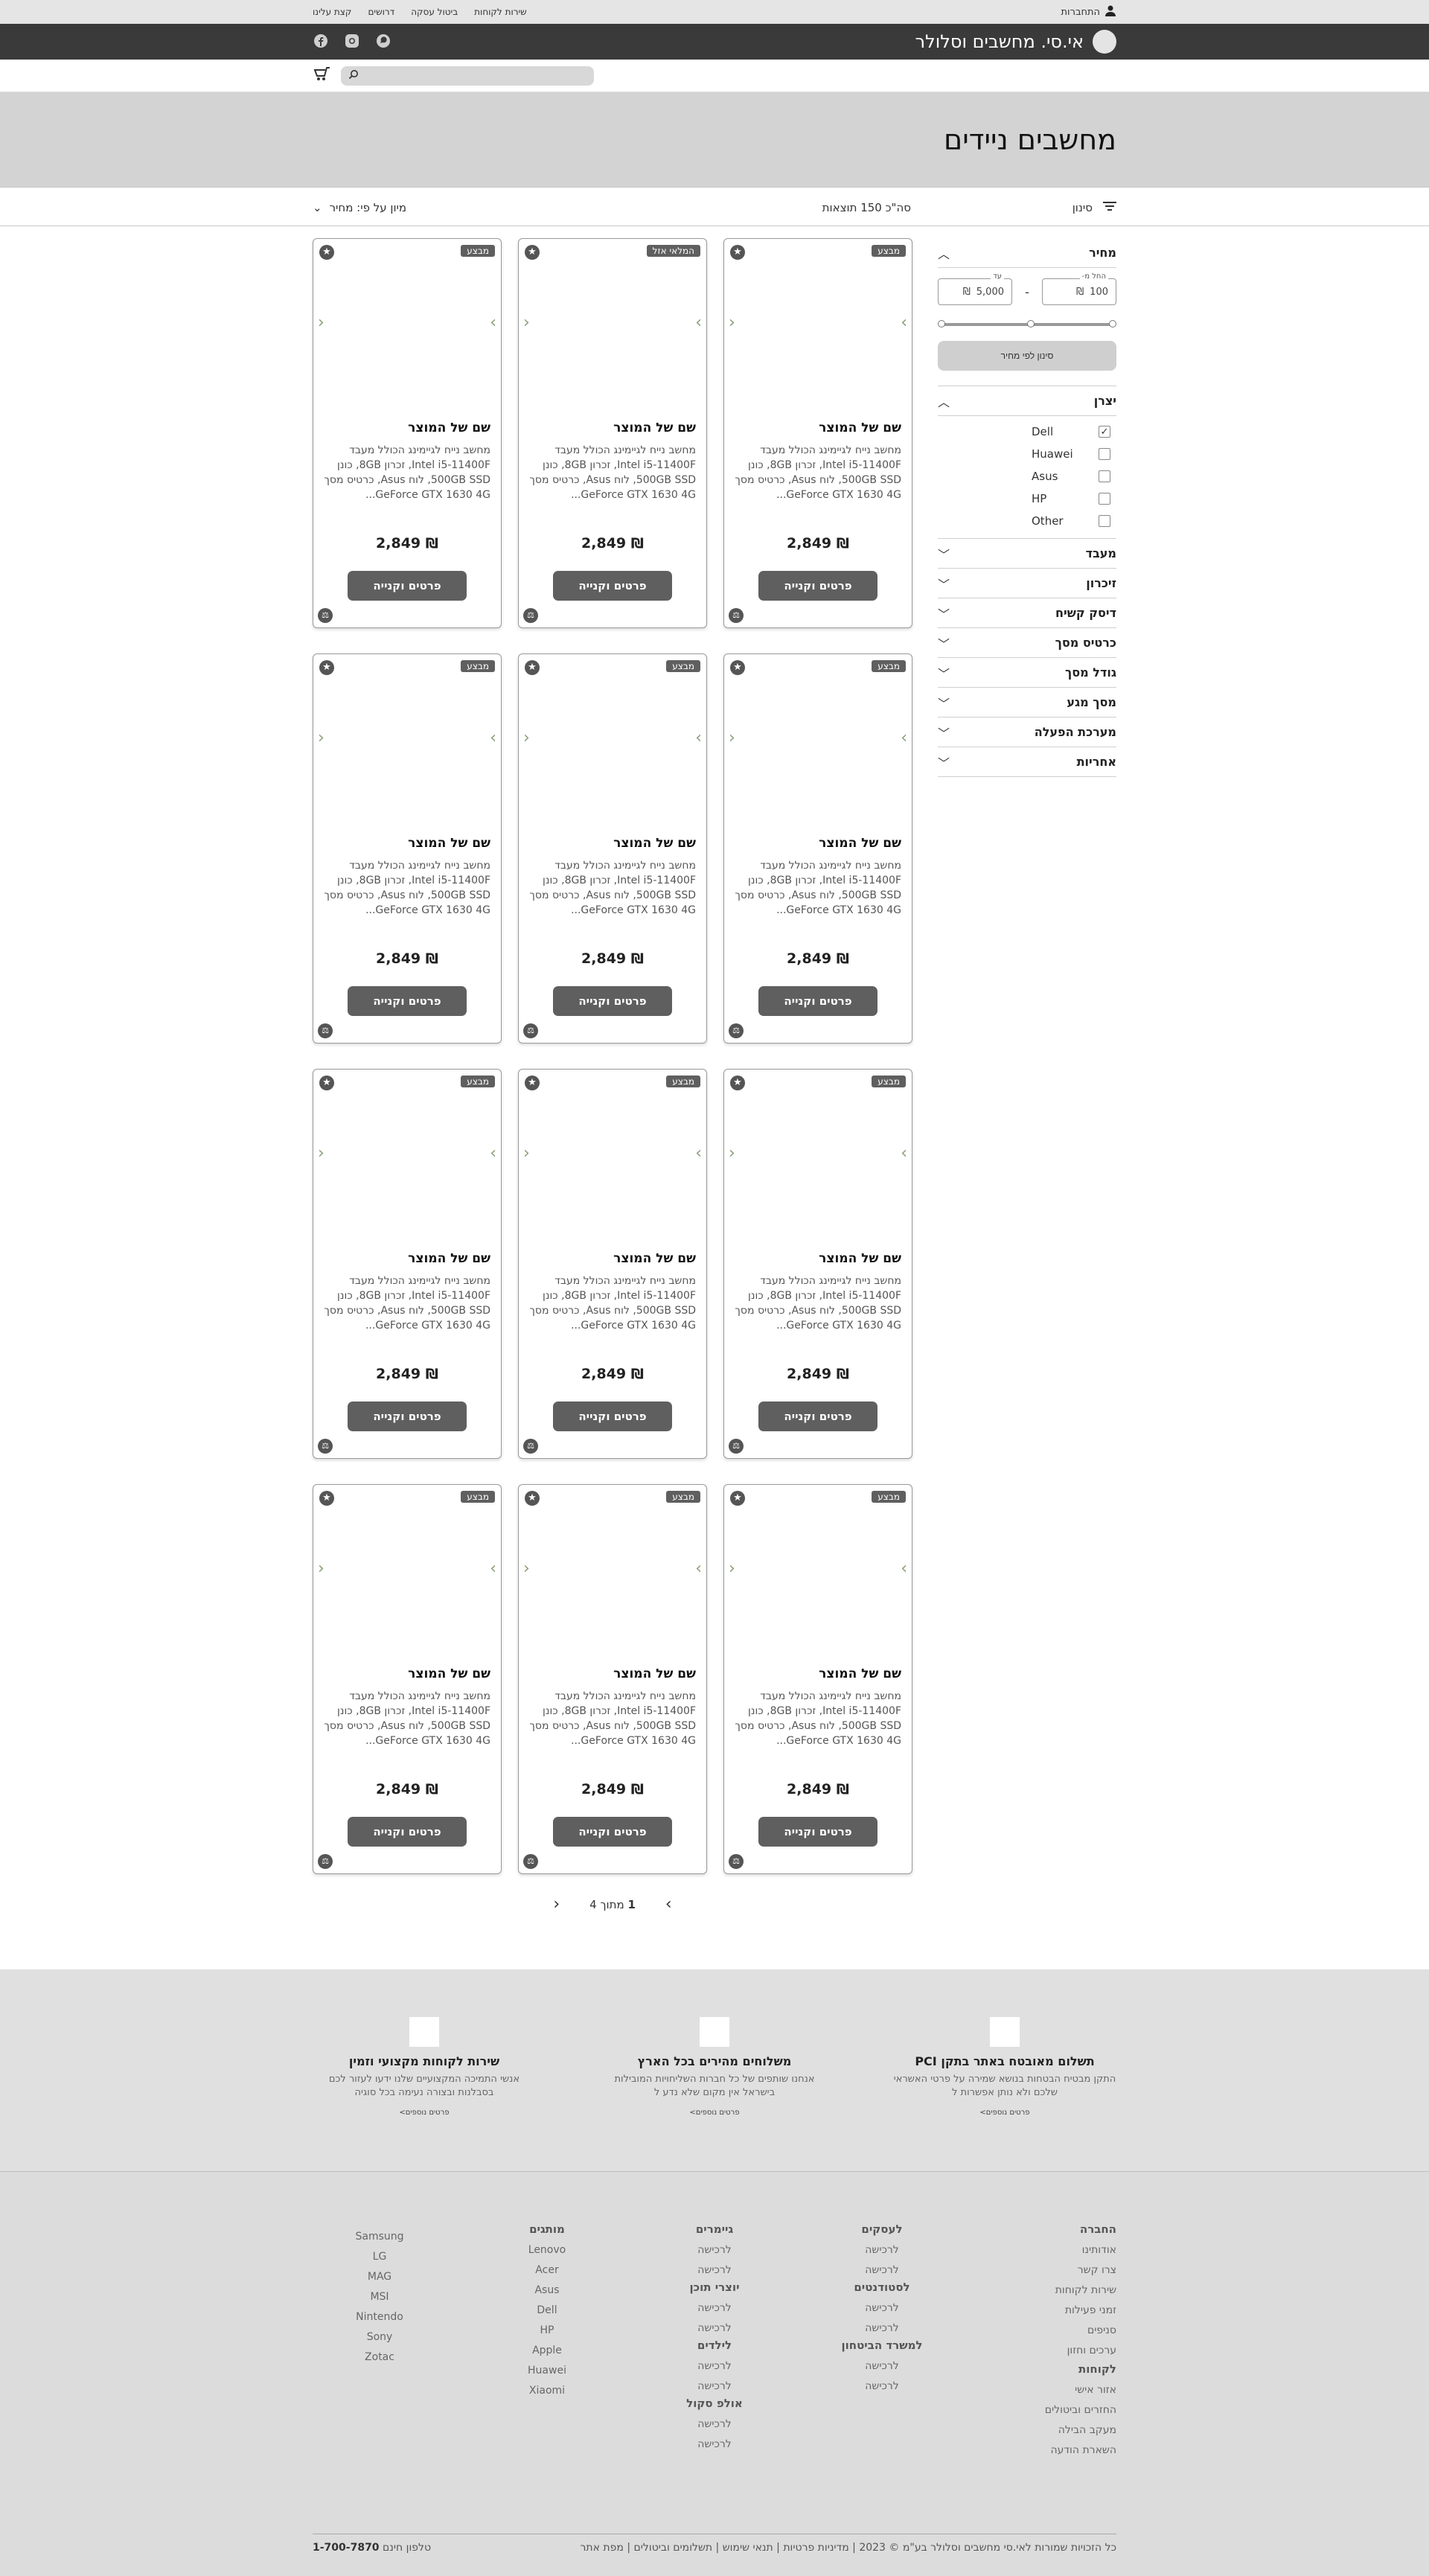  What do you see at coordinates (547, 2311) in the screenshot?
I see `footer-link: Dell` at bounding box center [547, 2311].